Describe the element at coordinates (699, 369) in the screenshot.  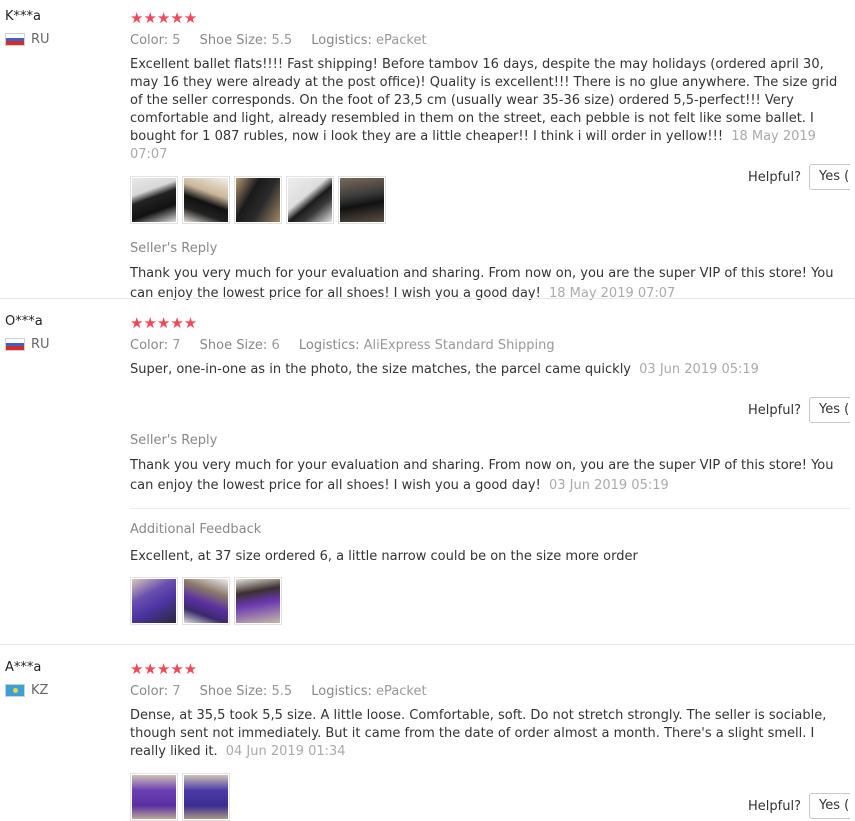
I see `review-date: 03 Jun 2019 05:19` at that location.